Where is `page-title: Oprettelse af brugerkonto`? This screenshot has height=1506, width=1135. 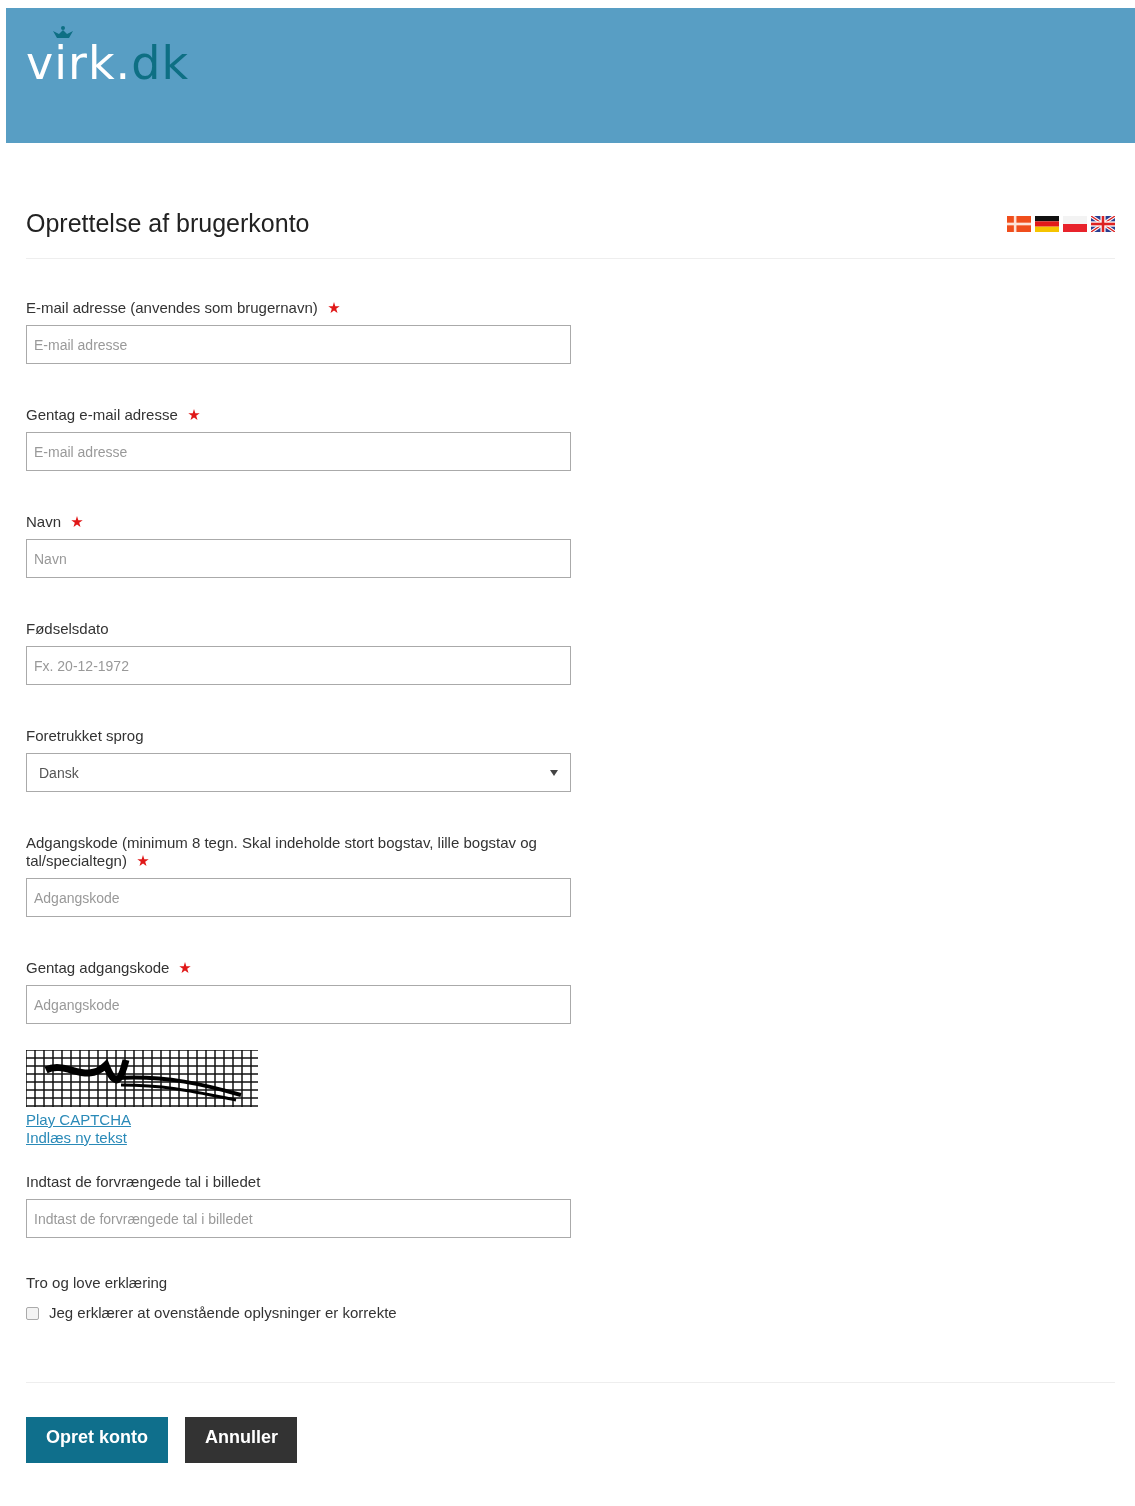
page-title: Oprettelse af brugerkonto is located at coordinates (168, 223).